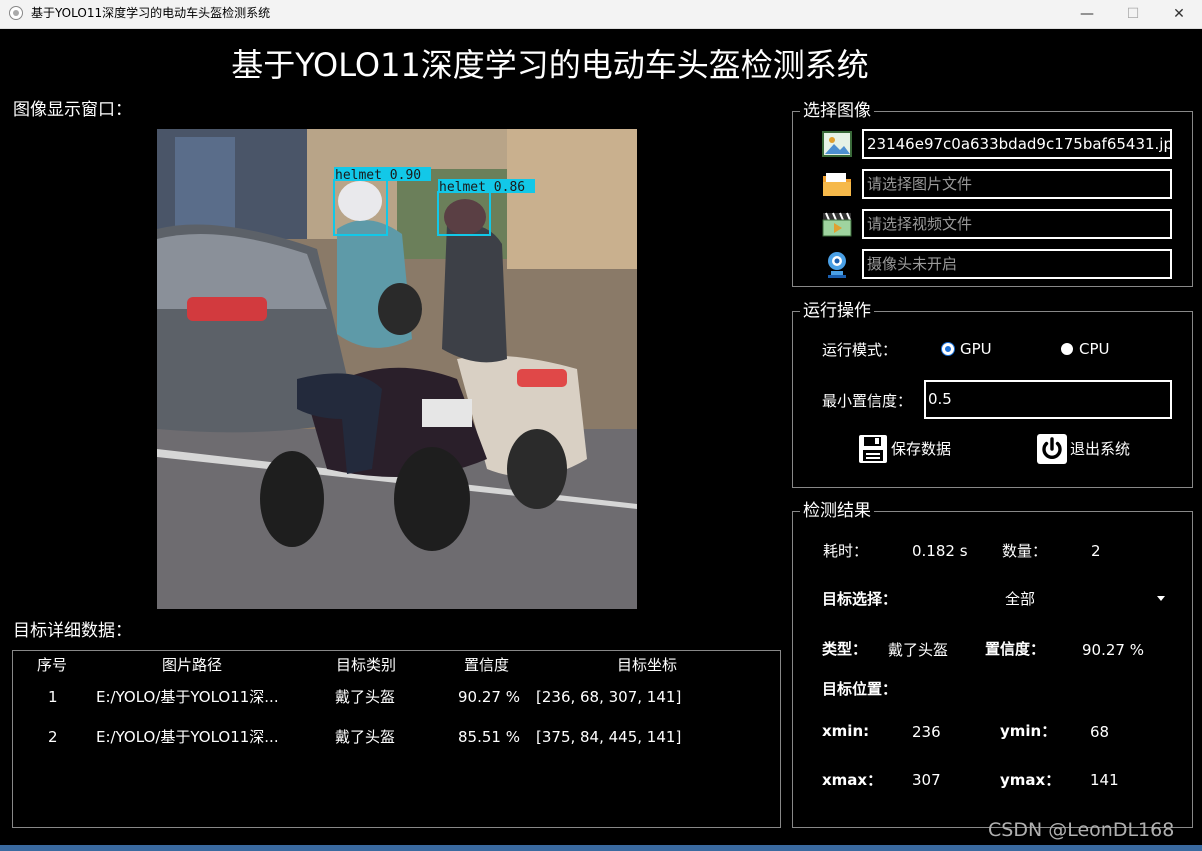 The width and height of the screenshot is (1202, 851). I want to click on cell-coords: [236, 68, 307, 141], so click(609, 697).